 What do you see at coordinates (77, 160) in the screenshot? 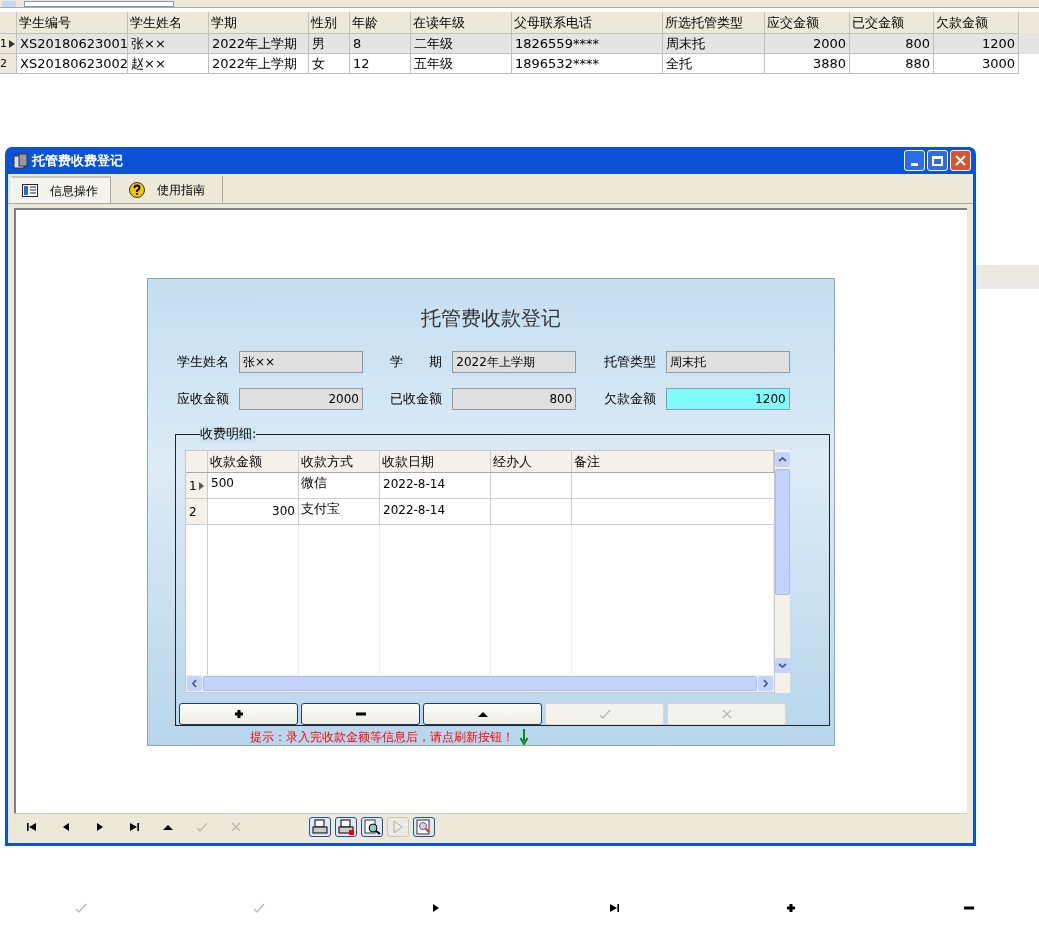
I see `window-title: 托管费收费登记` at bounding box center [77, 160].